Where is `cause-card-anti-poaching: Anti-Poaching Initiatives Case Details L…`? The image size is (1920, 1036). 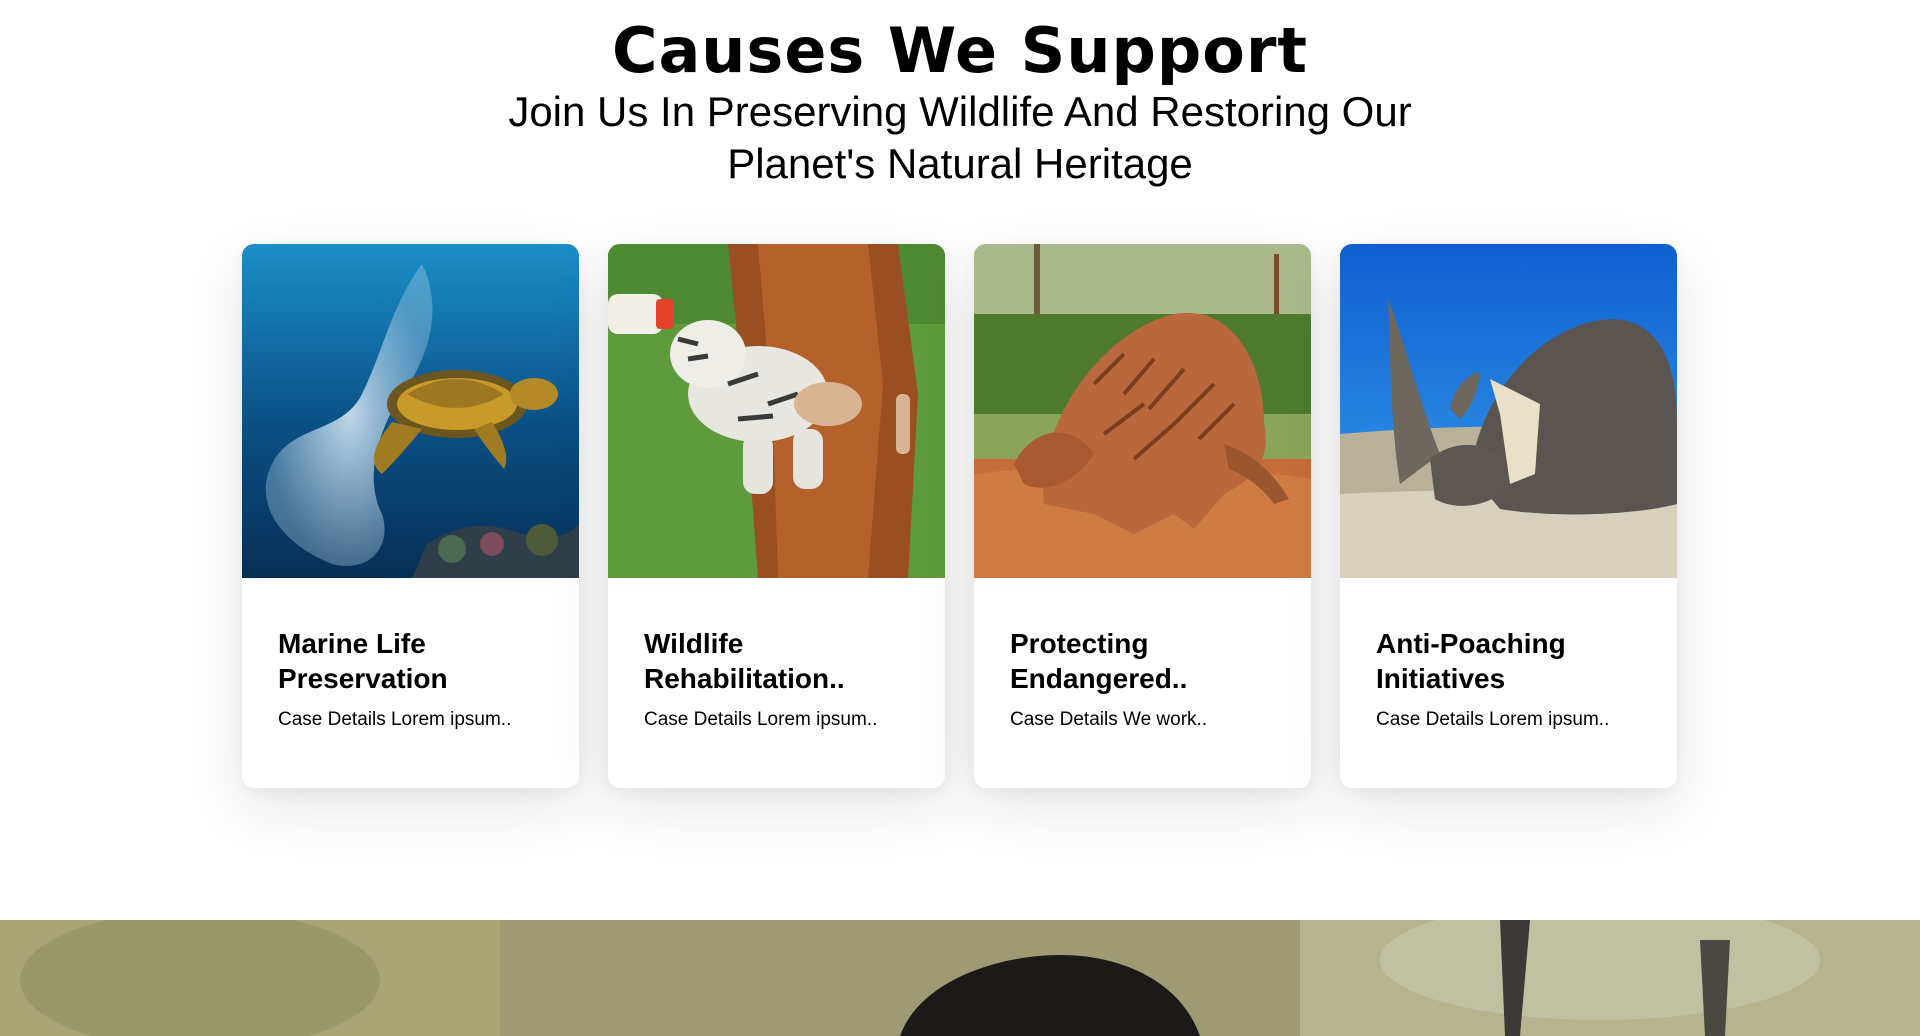 cause-card-anti-poaching: Anti-Poaching Initiatives Case Details L… is located at coordinates (1508, 516).